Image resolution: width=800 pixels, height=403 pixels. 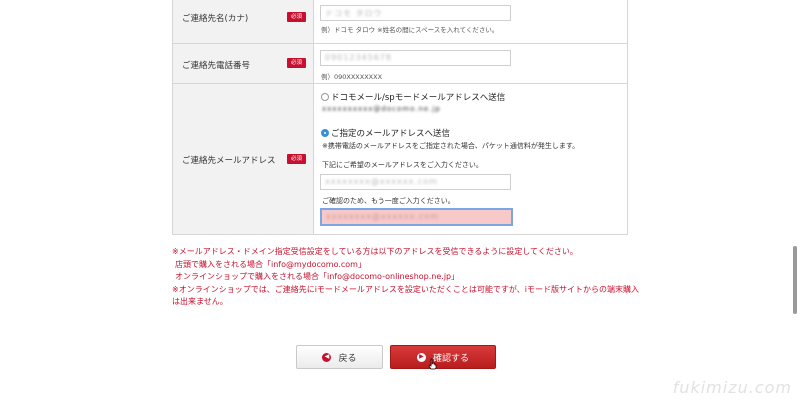 I want to click on chevron-left-circle-icon: ◀, so click(x=327, y=357).